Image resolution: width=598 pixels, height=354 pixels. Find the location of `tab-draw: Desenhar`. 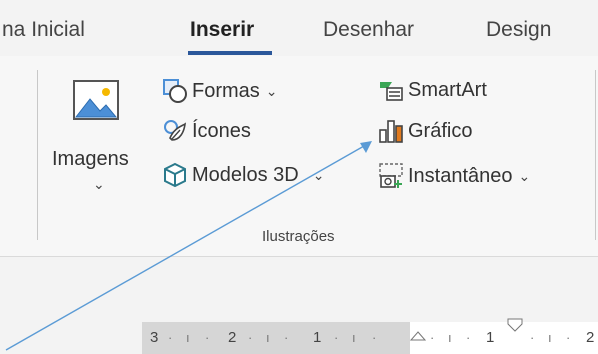

tab-draw: Desenhar is located at coordinates (368, 30).